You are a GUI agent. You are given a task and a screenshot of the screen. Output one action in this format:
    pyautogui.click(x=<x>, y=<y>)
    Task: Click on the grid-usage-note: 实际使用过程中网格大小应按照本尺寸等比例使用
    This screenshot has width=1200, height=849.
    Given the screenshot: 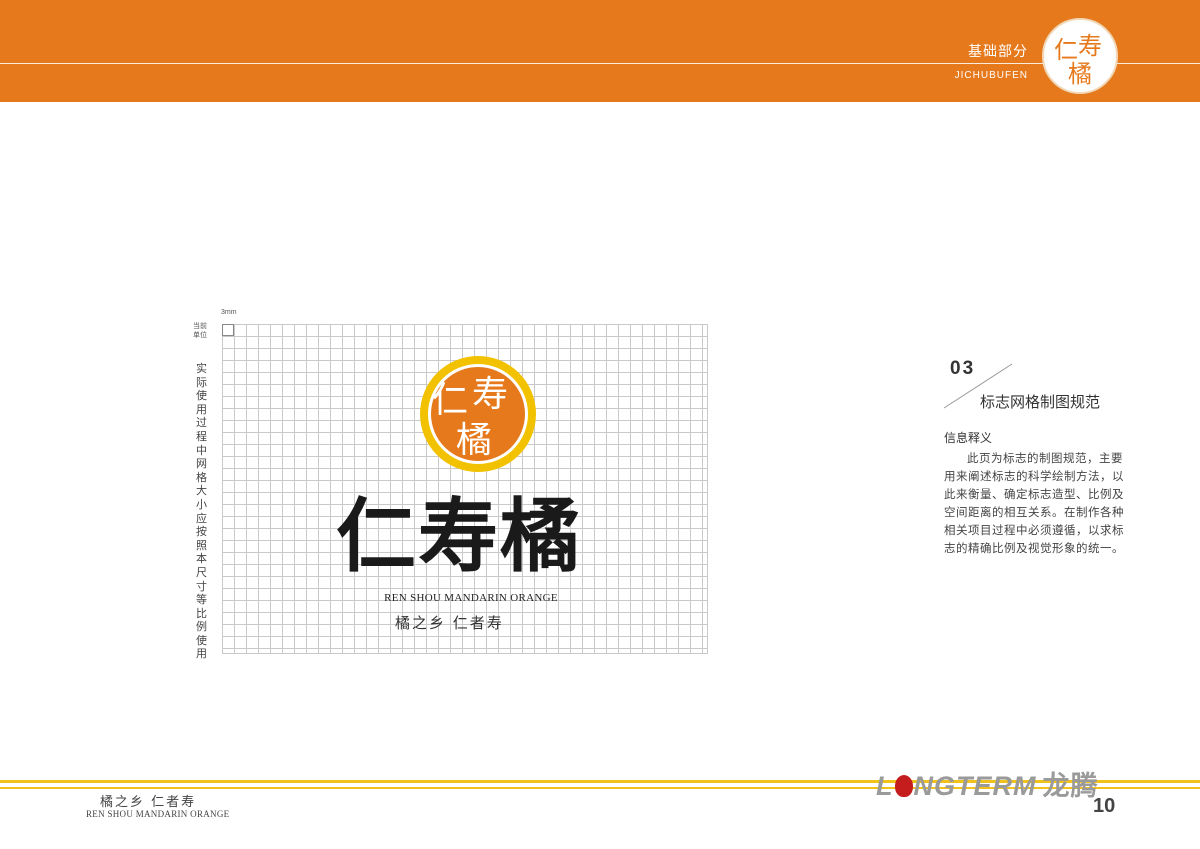 What is the action you would take?
    pyautogui.click(x=201, y=511)
    